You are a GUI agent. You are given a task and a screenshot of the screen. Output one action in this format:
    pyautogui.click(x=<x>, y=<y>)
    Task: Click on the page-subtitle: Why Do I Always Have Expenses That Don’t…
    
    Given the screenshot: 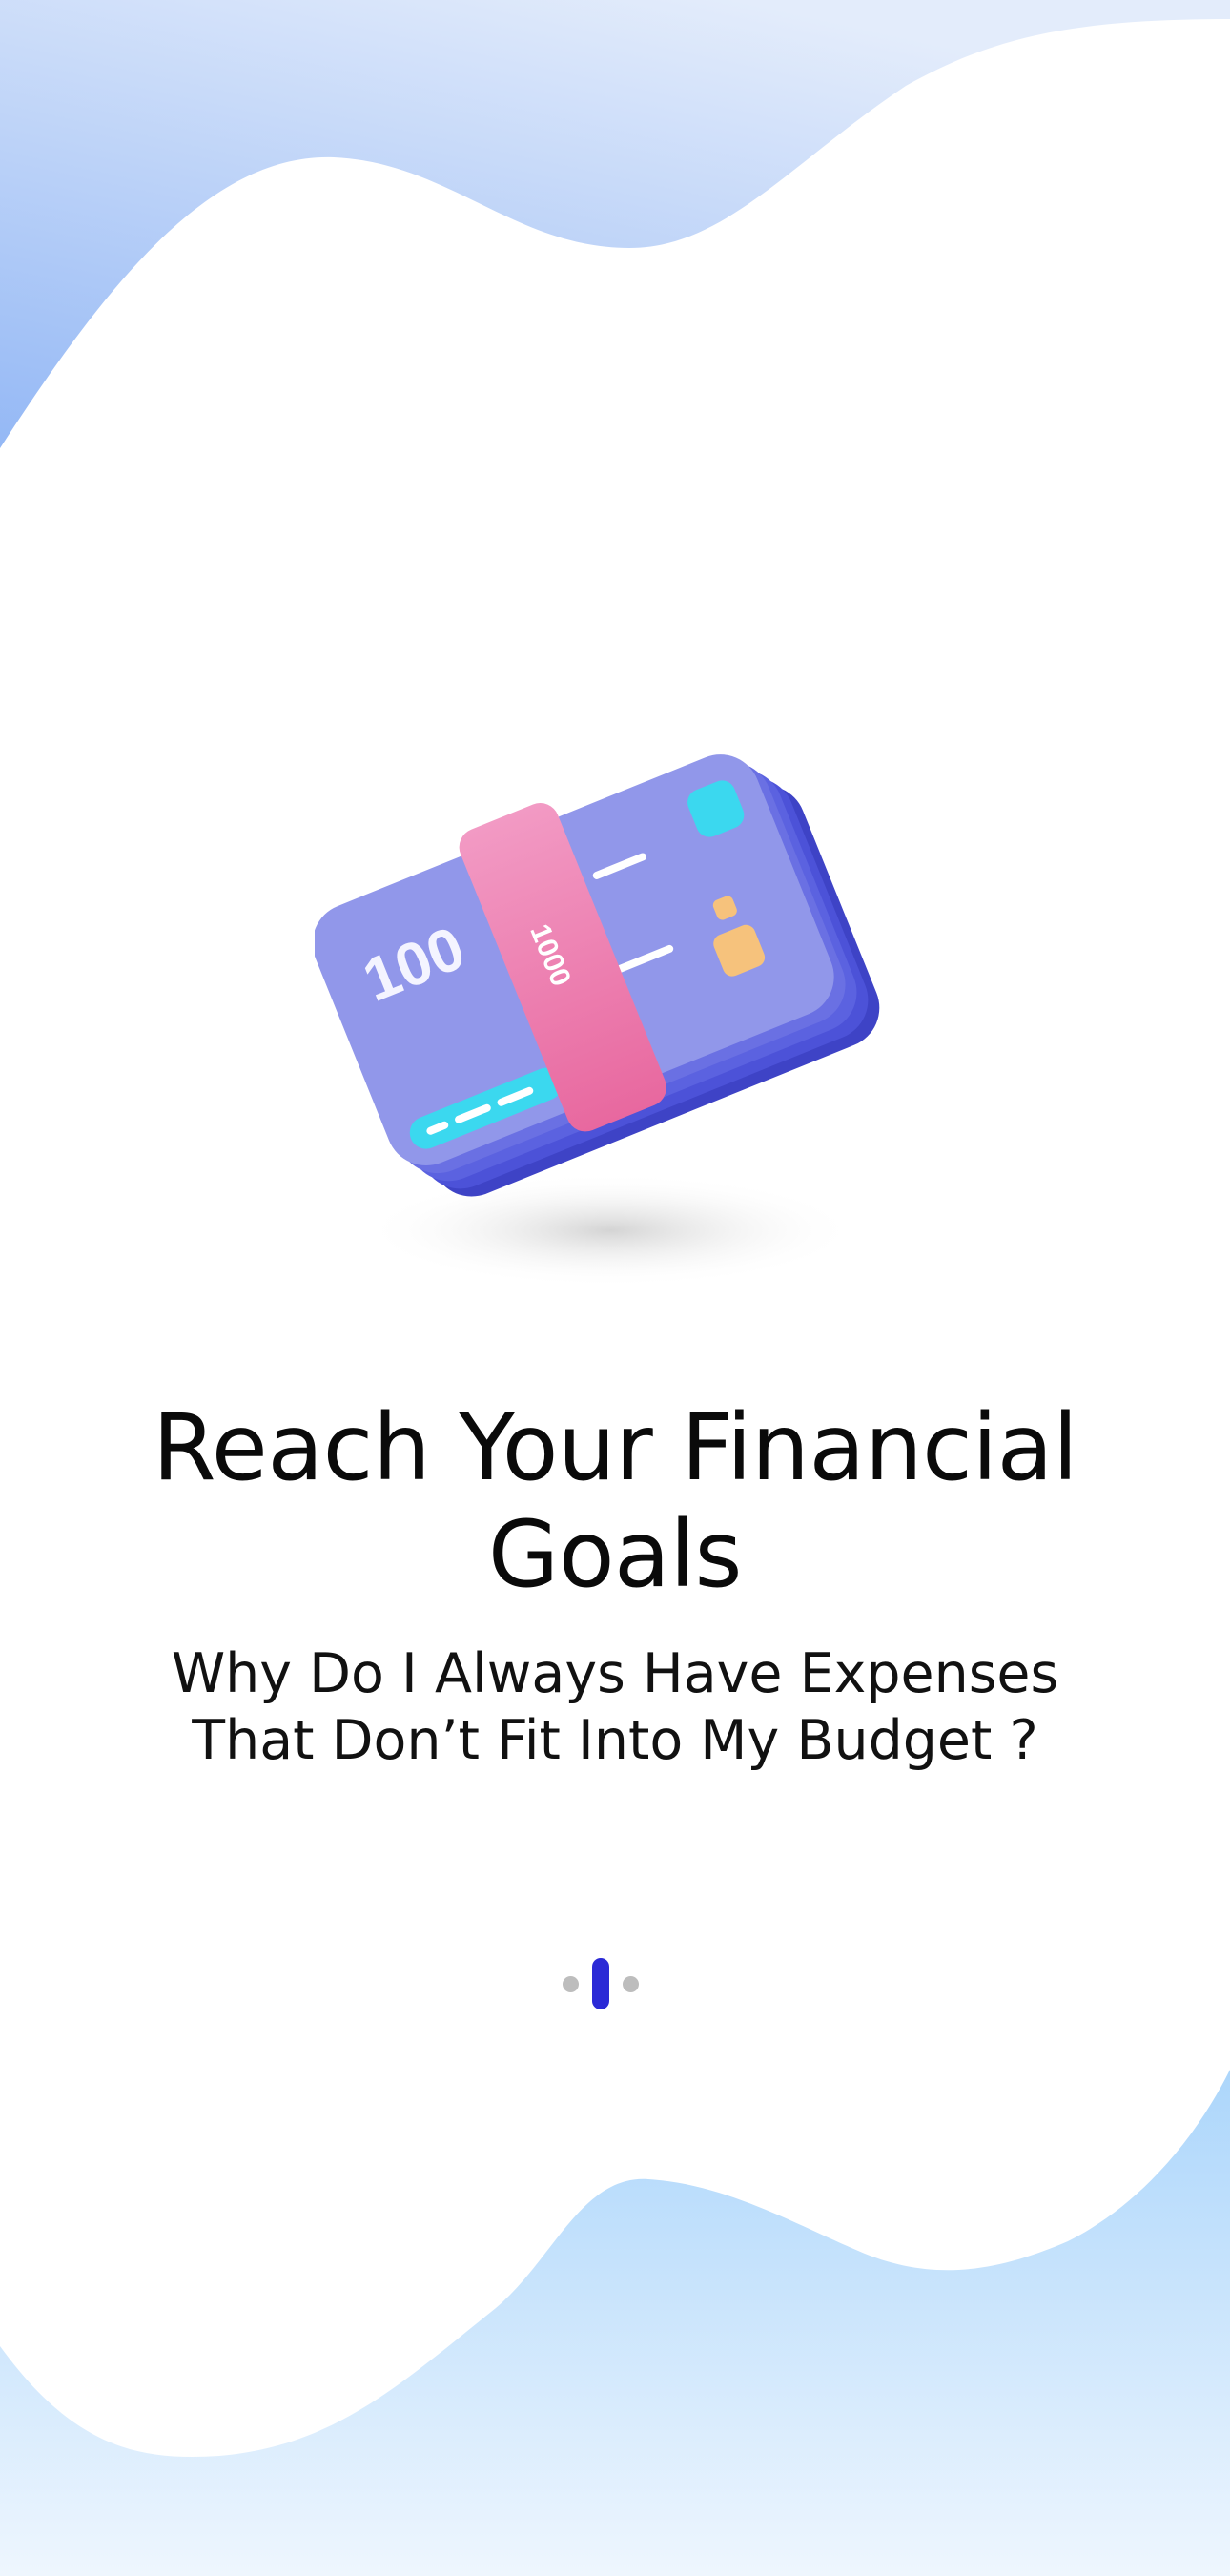 What is the action you would take?
    pyautogui.click(x=615, y=1707)
    